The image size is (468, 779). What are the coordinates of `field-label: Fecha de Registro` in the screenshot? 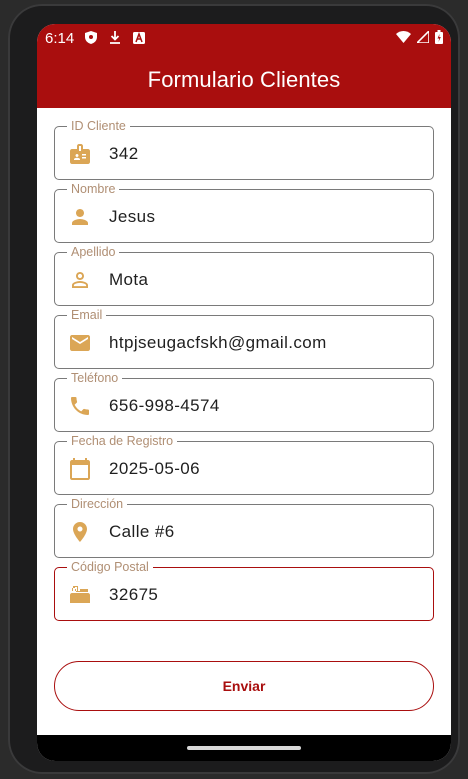 It's located at (122, 441).